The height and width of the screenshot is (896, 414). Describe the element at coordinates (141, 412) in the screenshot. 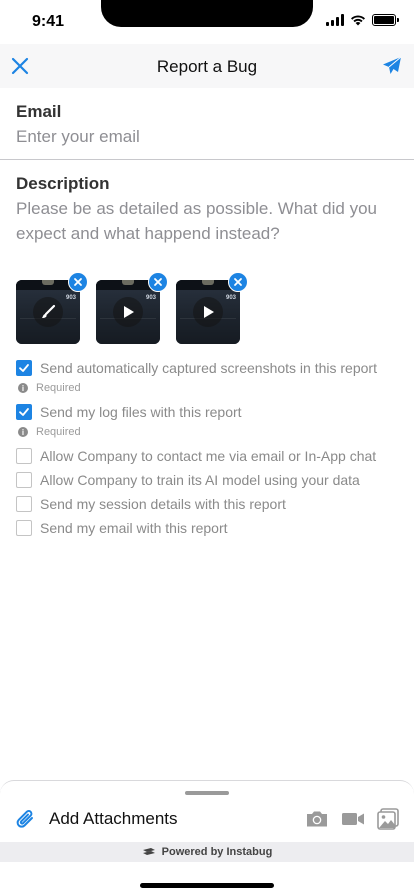

I see `option-label: Send my log files with this report` at that location.